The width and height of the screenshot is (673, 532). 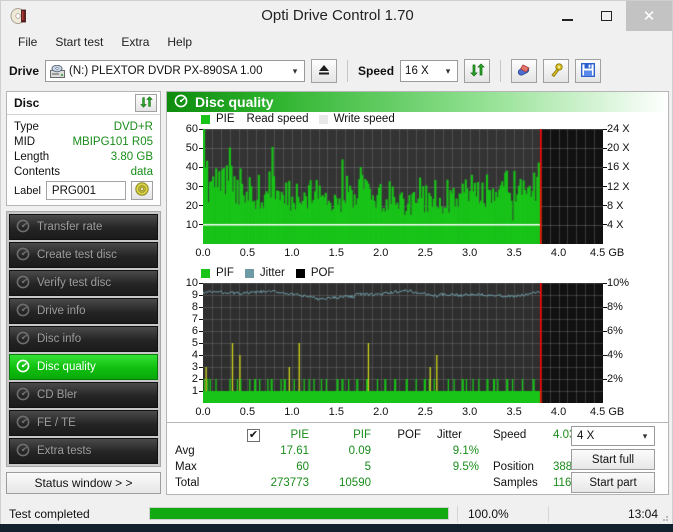 I want to click on sidebar-item-drive-info: Drive info, so click(x=83, y=311).